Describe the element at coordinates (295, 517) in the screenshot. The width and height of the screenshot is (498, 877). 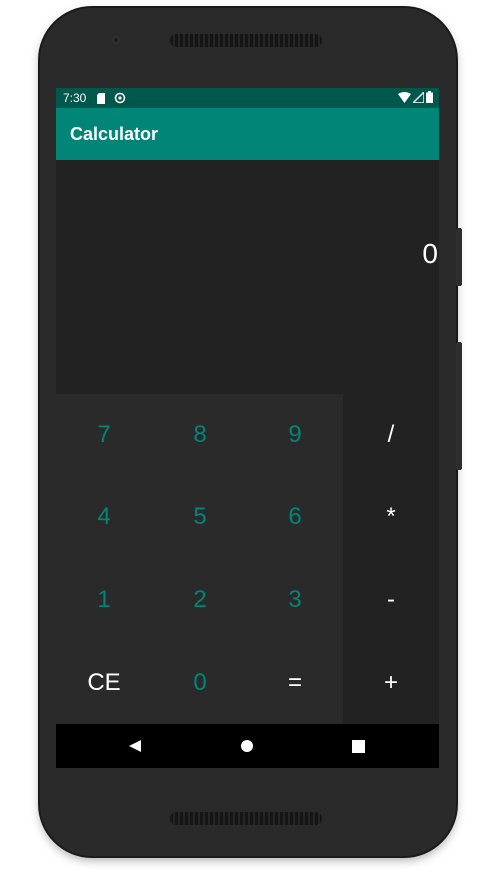
I see `key-6: 6` at that location.